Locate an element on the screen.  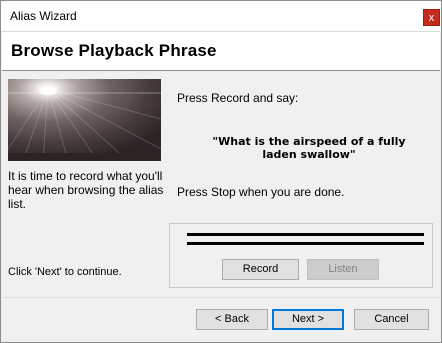
wizard-header: Browse Playback Phrase is located at coordinates (221, 51).